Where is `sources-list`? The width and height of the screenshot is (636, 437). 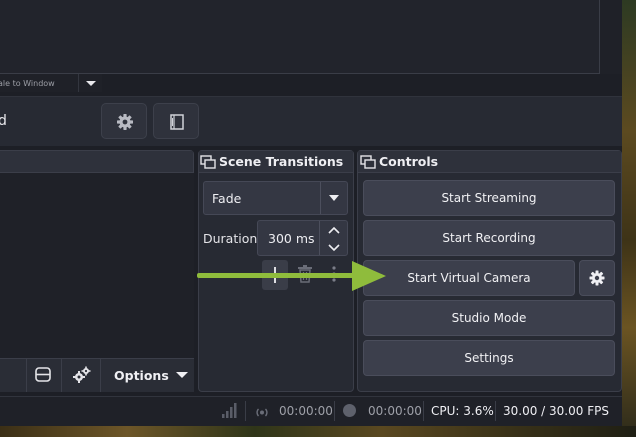
sources-list is located at coordinates (97, 265).